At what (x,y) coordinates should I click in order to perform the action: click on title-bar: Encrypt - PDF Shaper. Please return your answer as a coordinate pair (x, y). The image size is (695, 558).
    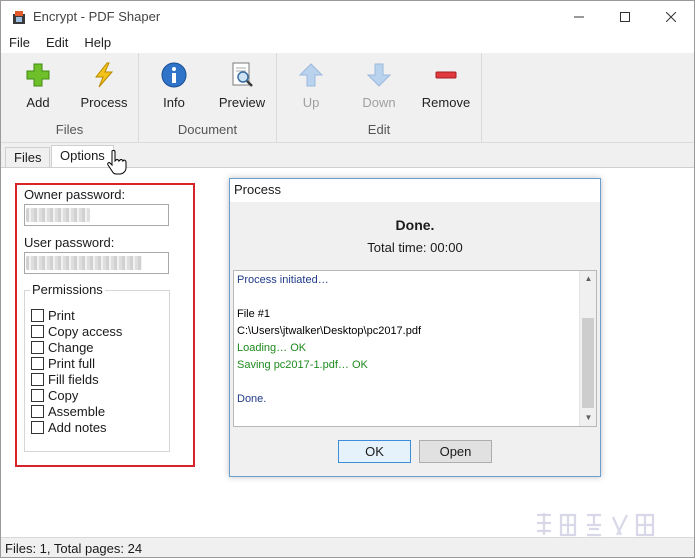
    Looking at the image, I should click on (347, 17).